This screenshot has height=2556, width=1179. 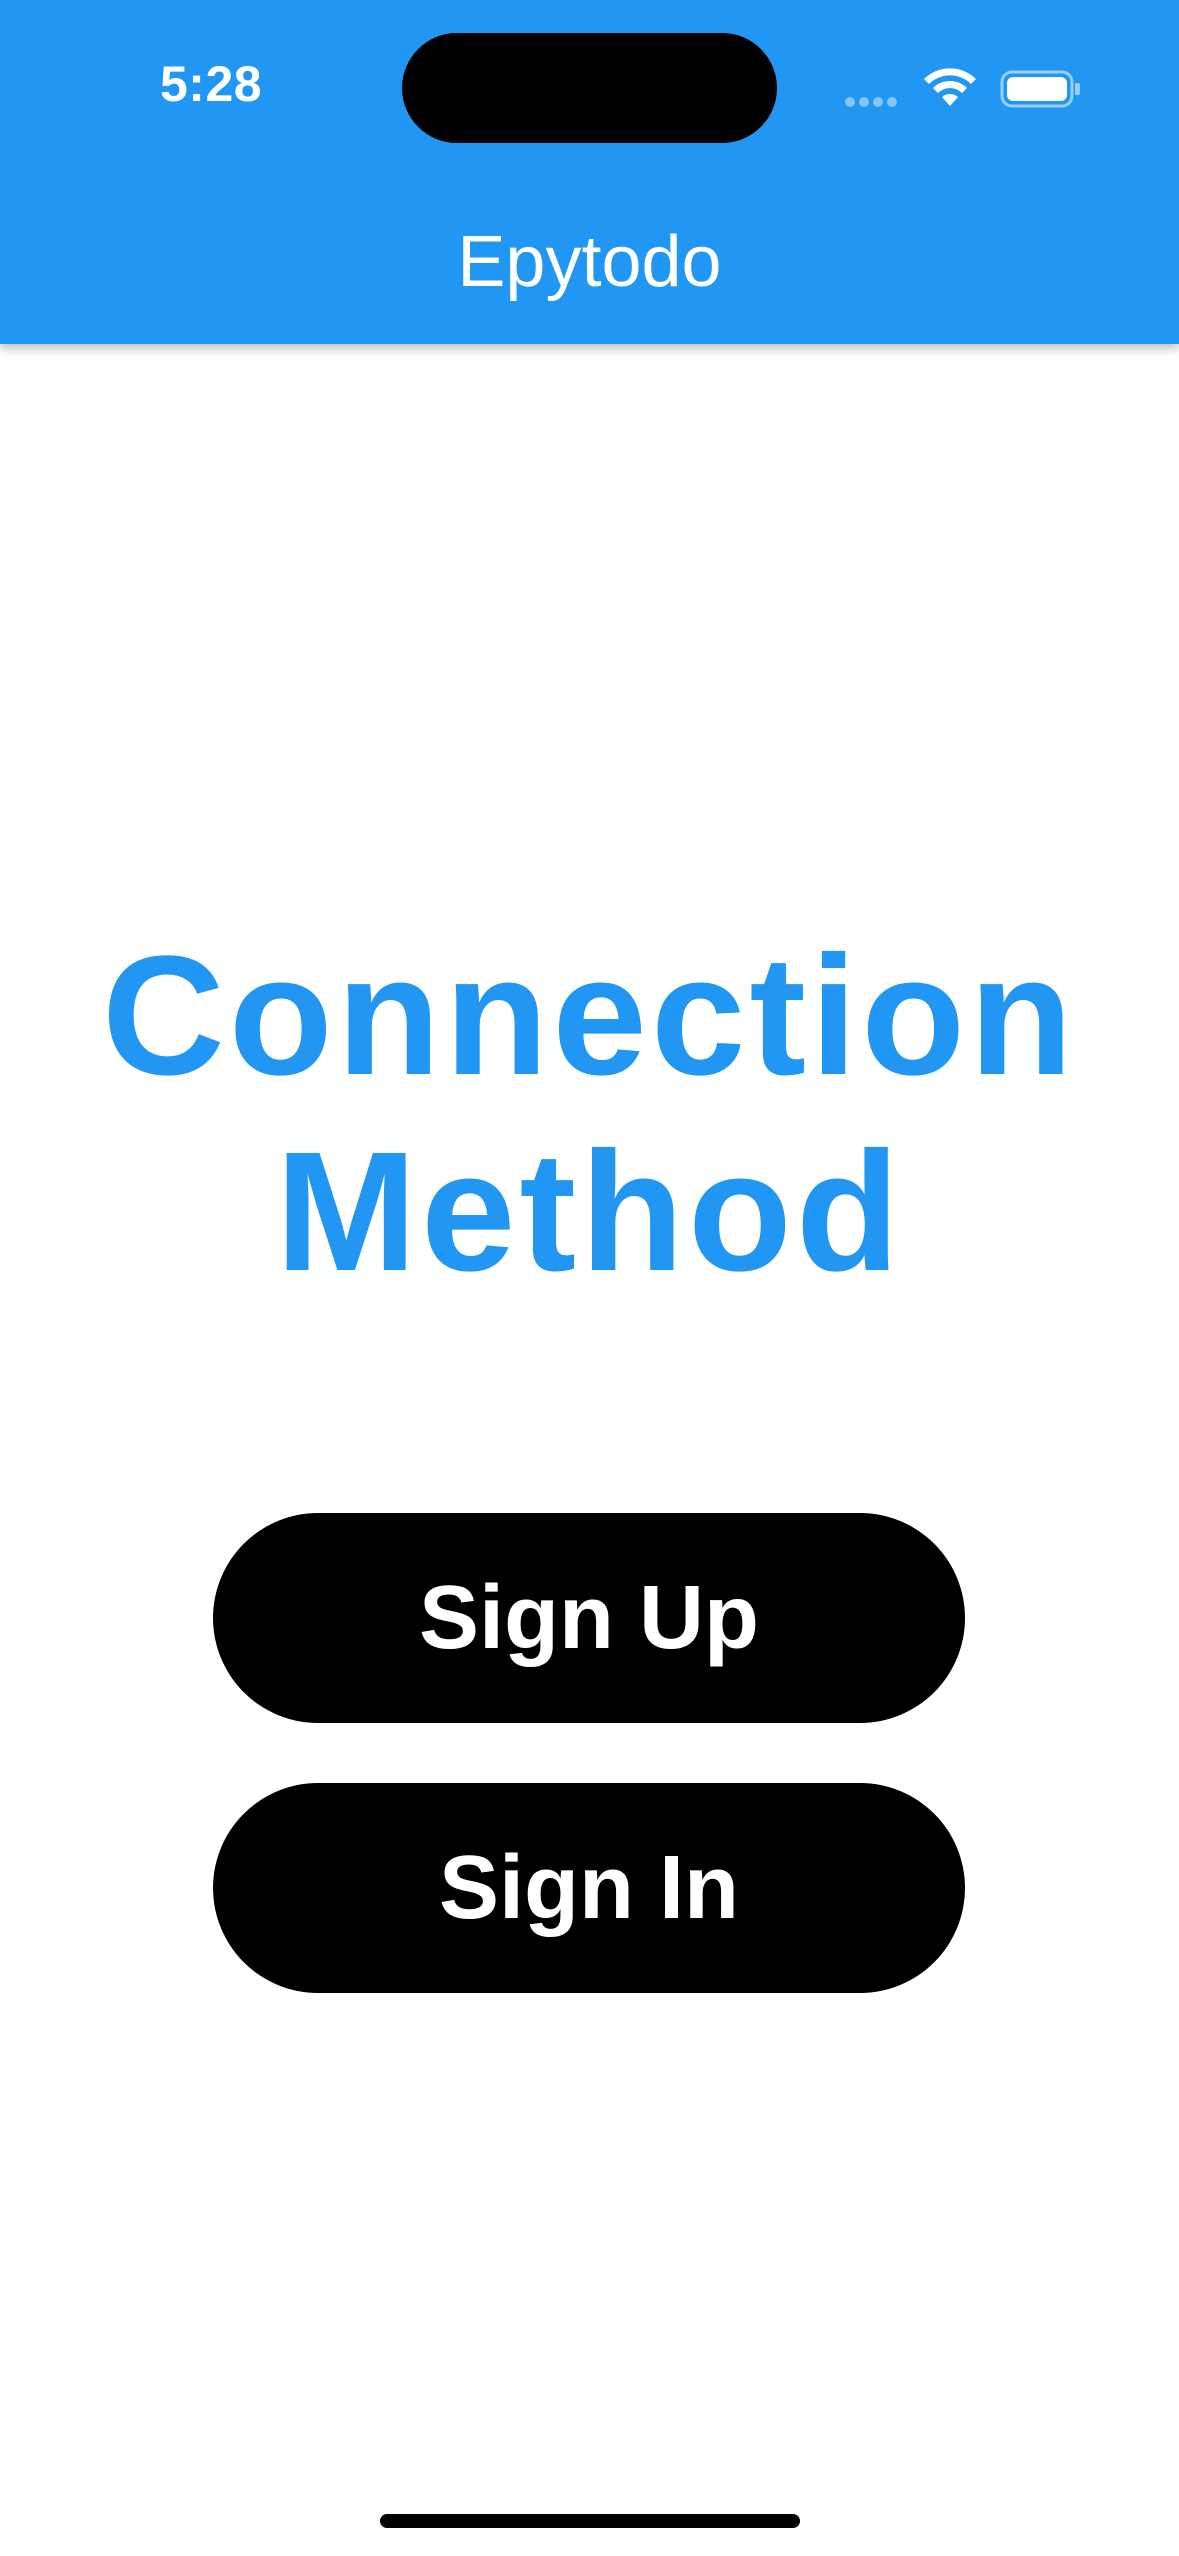 I want to click on signal-dots-icon, so click(x=875, y=100).